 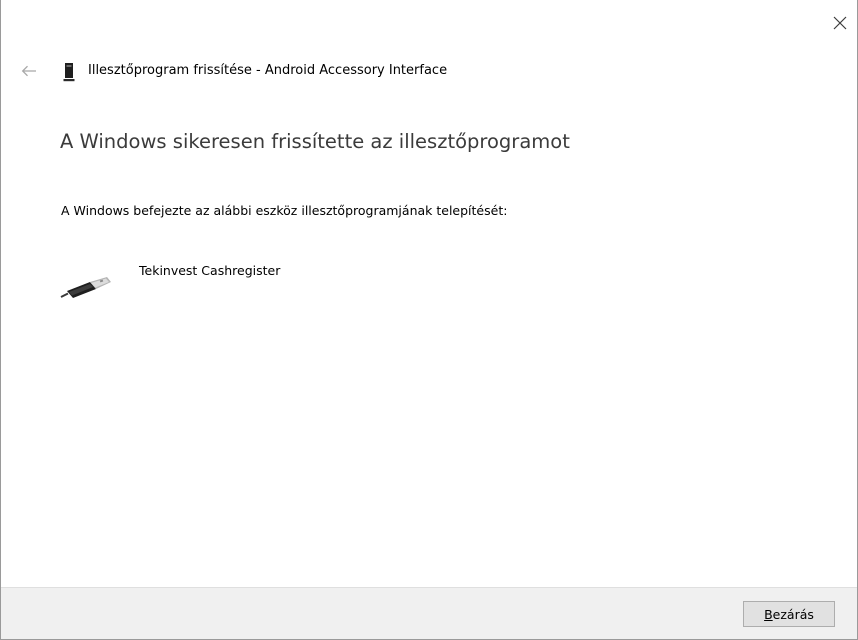 I want to click on close-icon, so click(x=840, y=23).